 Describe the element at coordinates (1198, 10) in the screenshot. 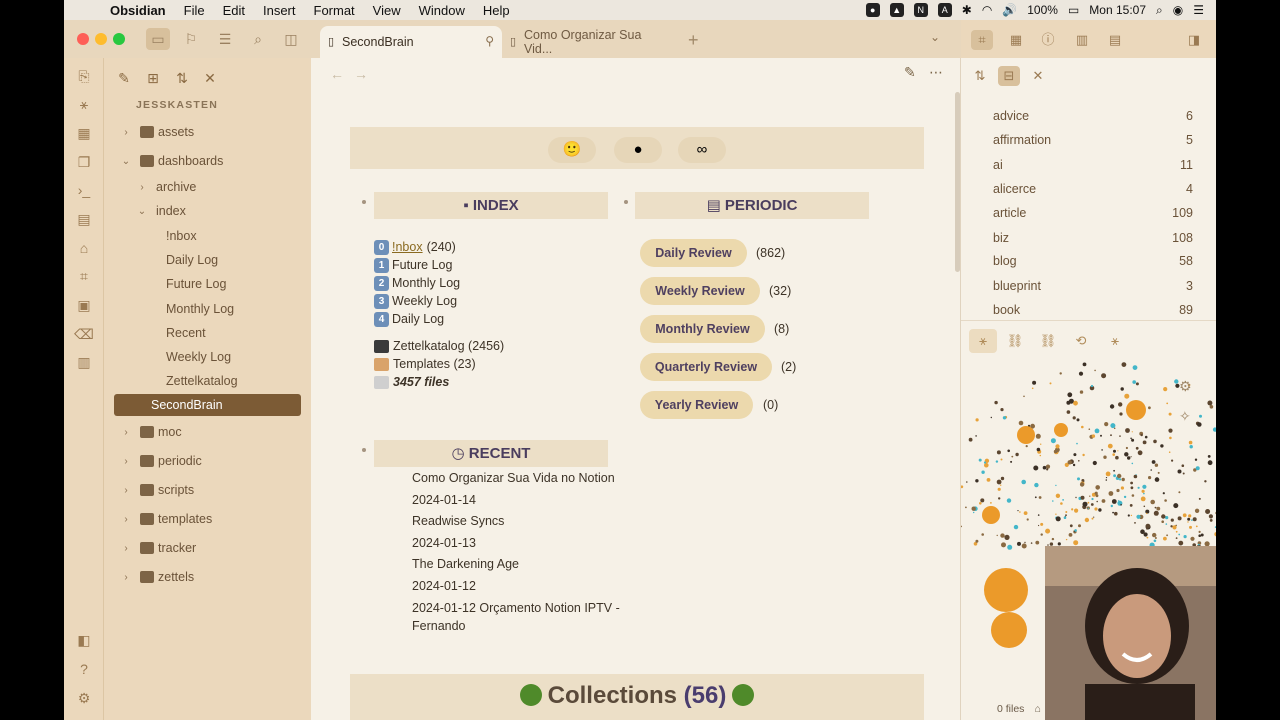

I see `control-center-icon: ☰` at that location.